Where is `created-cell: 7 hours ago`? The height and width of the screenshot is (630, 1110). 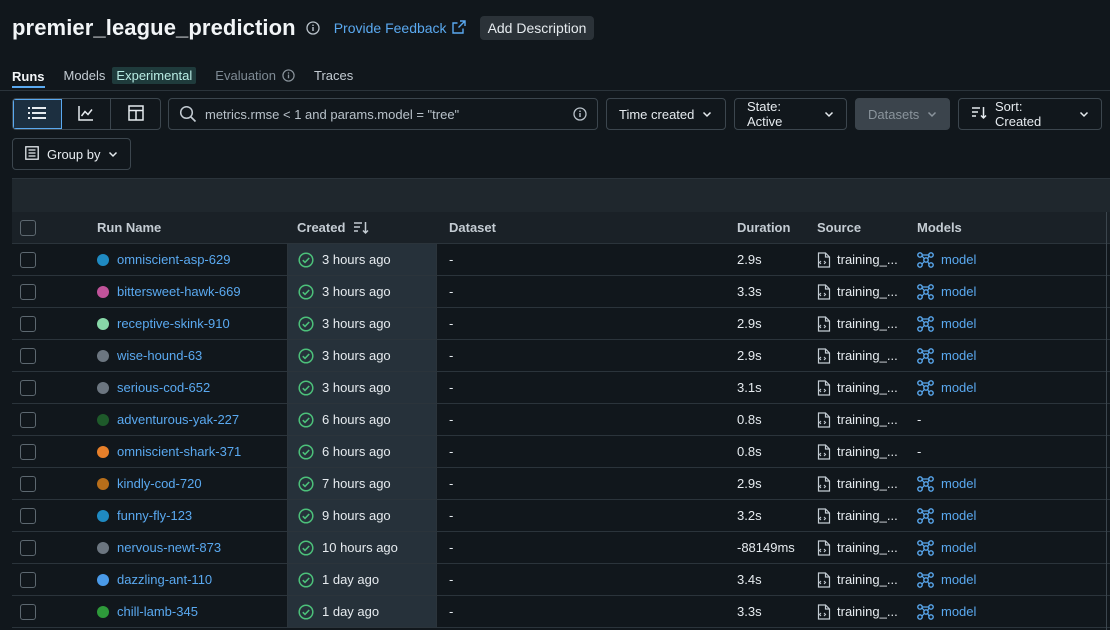 created-cell: 7 hours ago is located at coordinates (362, 483).